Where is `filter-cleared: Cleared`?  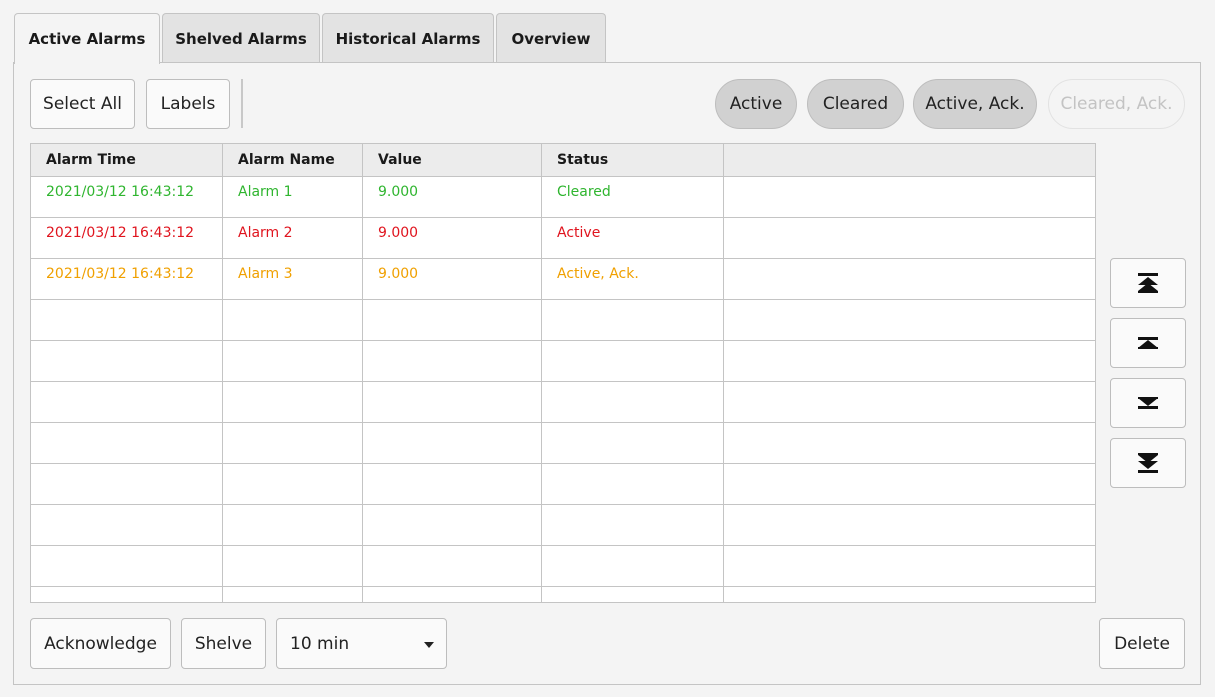
filter-cleared: Cleared is located at coordinates (855, 104).